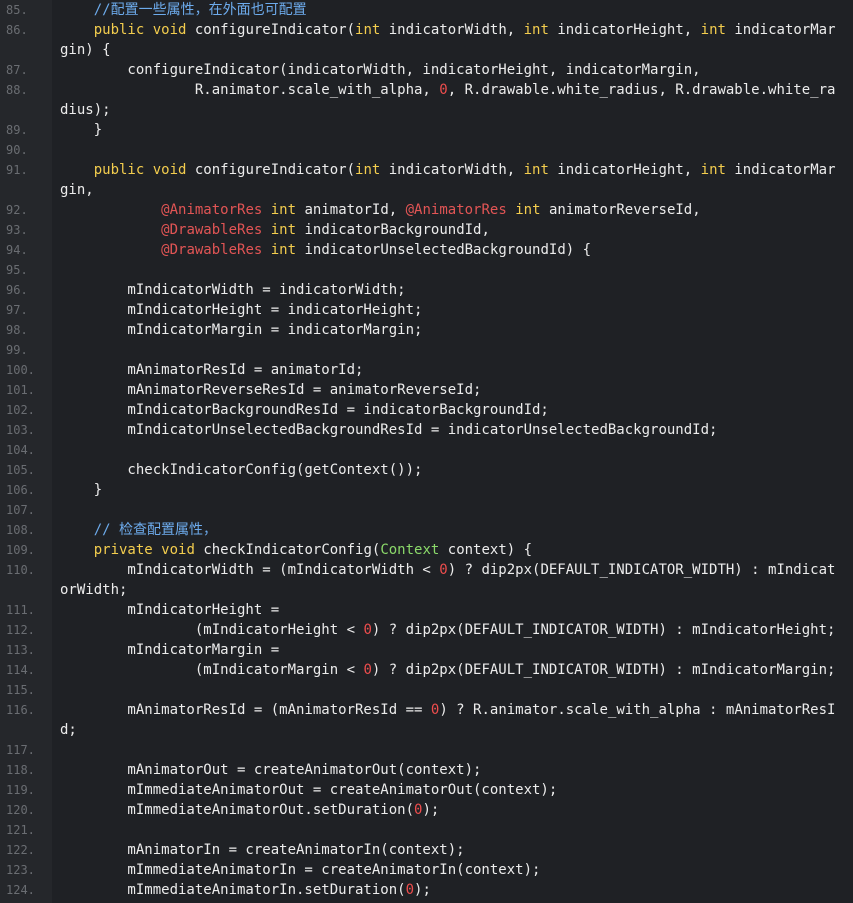 The image size is (853, 903). What do you see at coordinates (85, 110) in the screenshot?
I see `code-token: dius);` at bounding box center [85, 110].